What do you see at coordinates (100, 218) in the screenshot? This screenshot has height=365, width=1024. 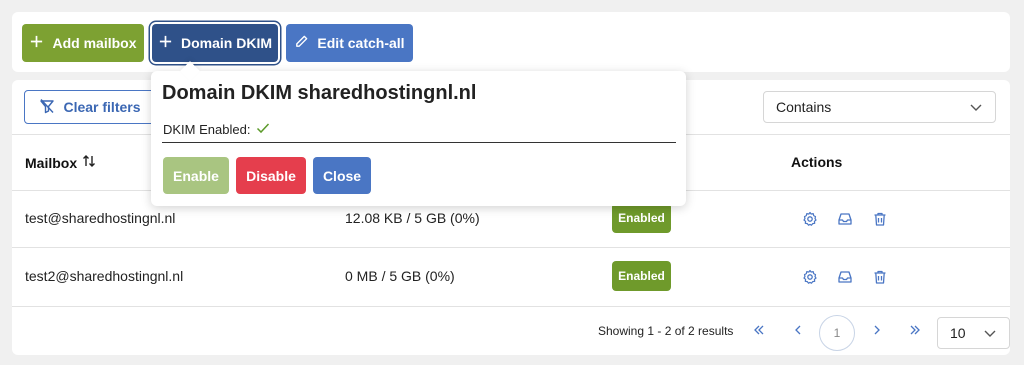 I see `mailbox-cell: test@sharedhostingnl.nl` at bounding box center [100, 218].